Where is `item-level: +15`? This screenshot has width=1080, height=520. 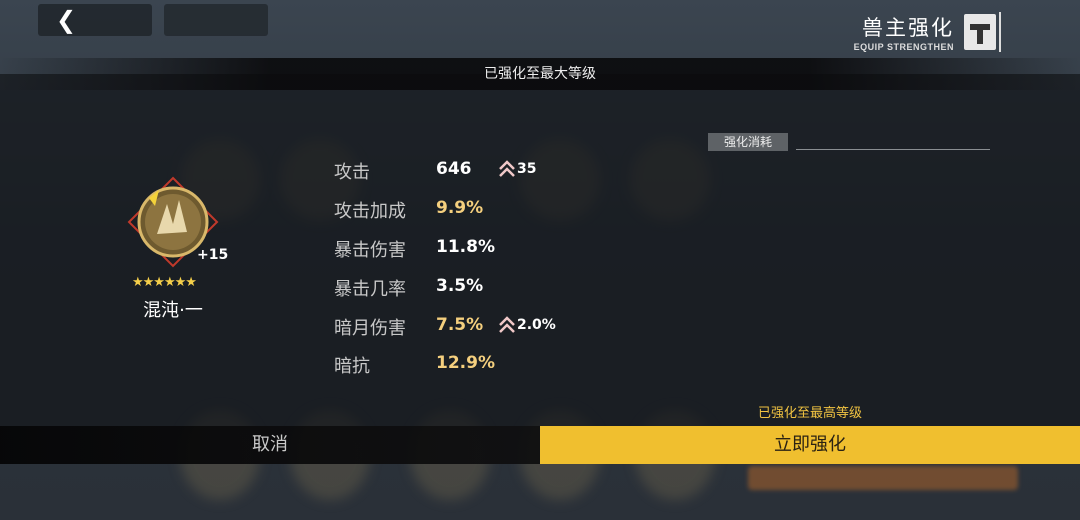
item-level: +15 is located at coordinates (213, 255).